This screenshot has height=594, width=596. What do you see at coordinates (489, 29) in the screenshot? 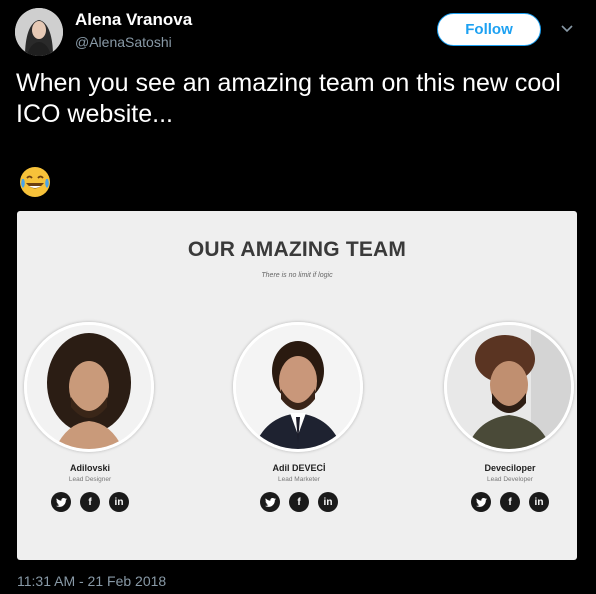
I see `follow-button: Follow` at bounding box center [489, 29].